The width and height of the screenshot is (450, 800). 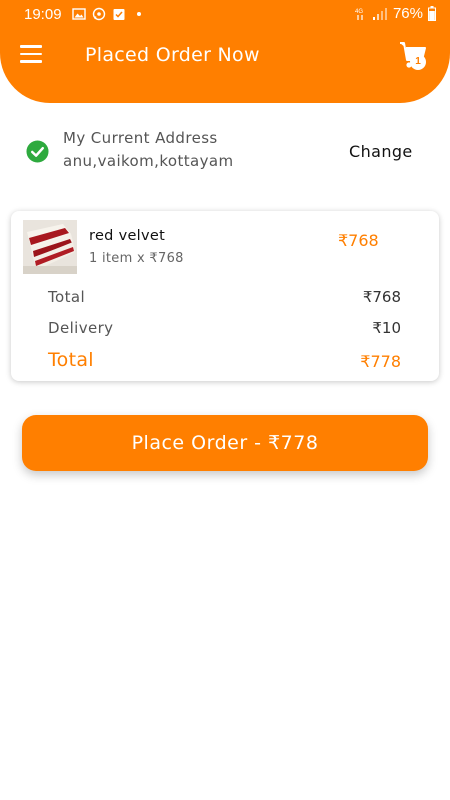 I want to click on product-price: ₹768, so click(x=358, y=240).